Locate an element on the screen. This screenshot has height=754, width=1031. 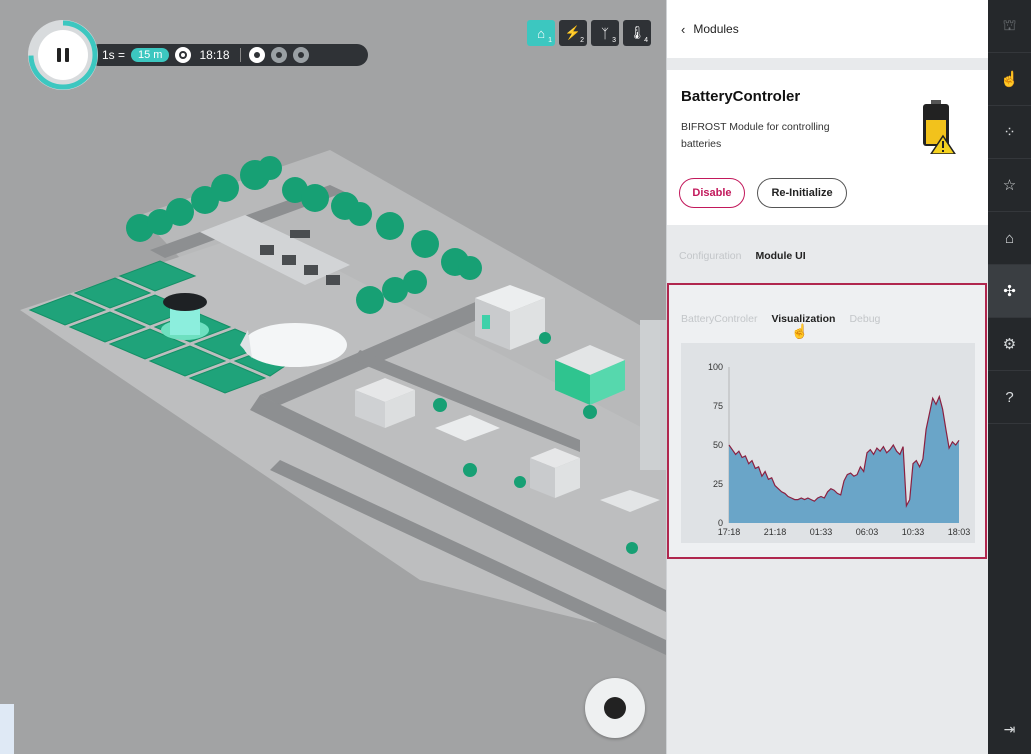
progress-ring is located at coordinates (63, 55).